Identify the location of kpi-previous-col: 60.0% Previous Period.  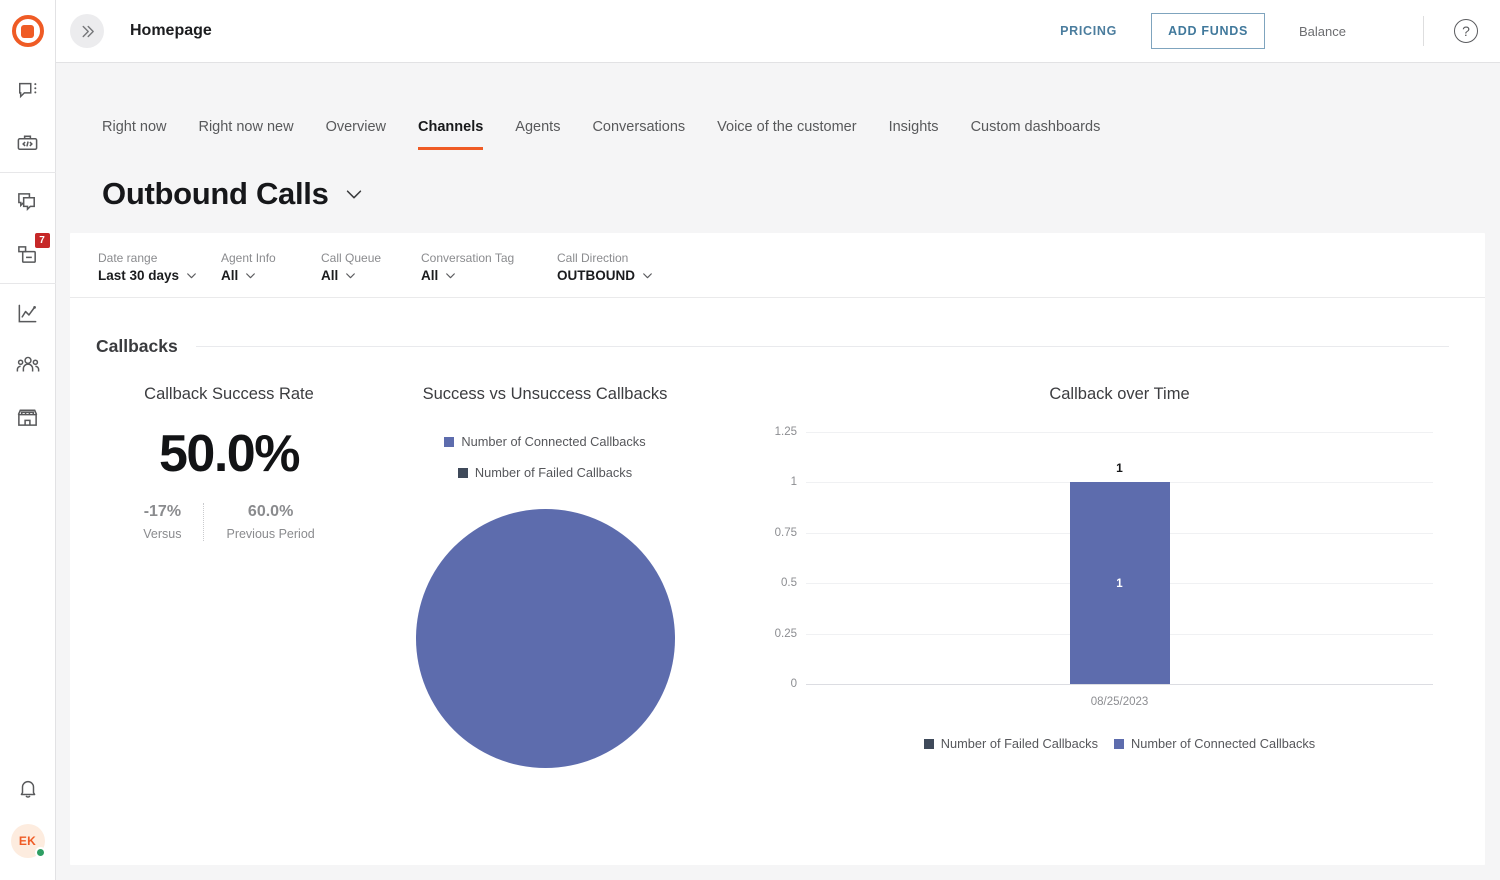
(269, 522).